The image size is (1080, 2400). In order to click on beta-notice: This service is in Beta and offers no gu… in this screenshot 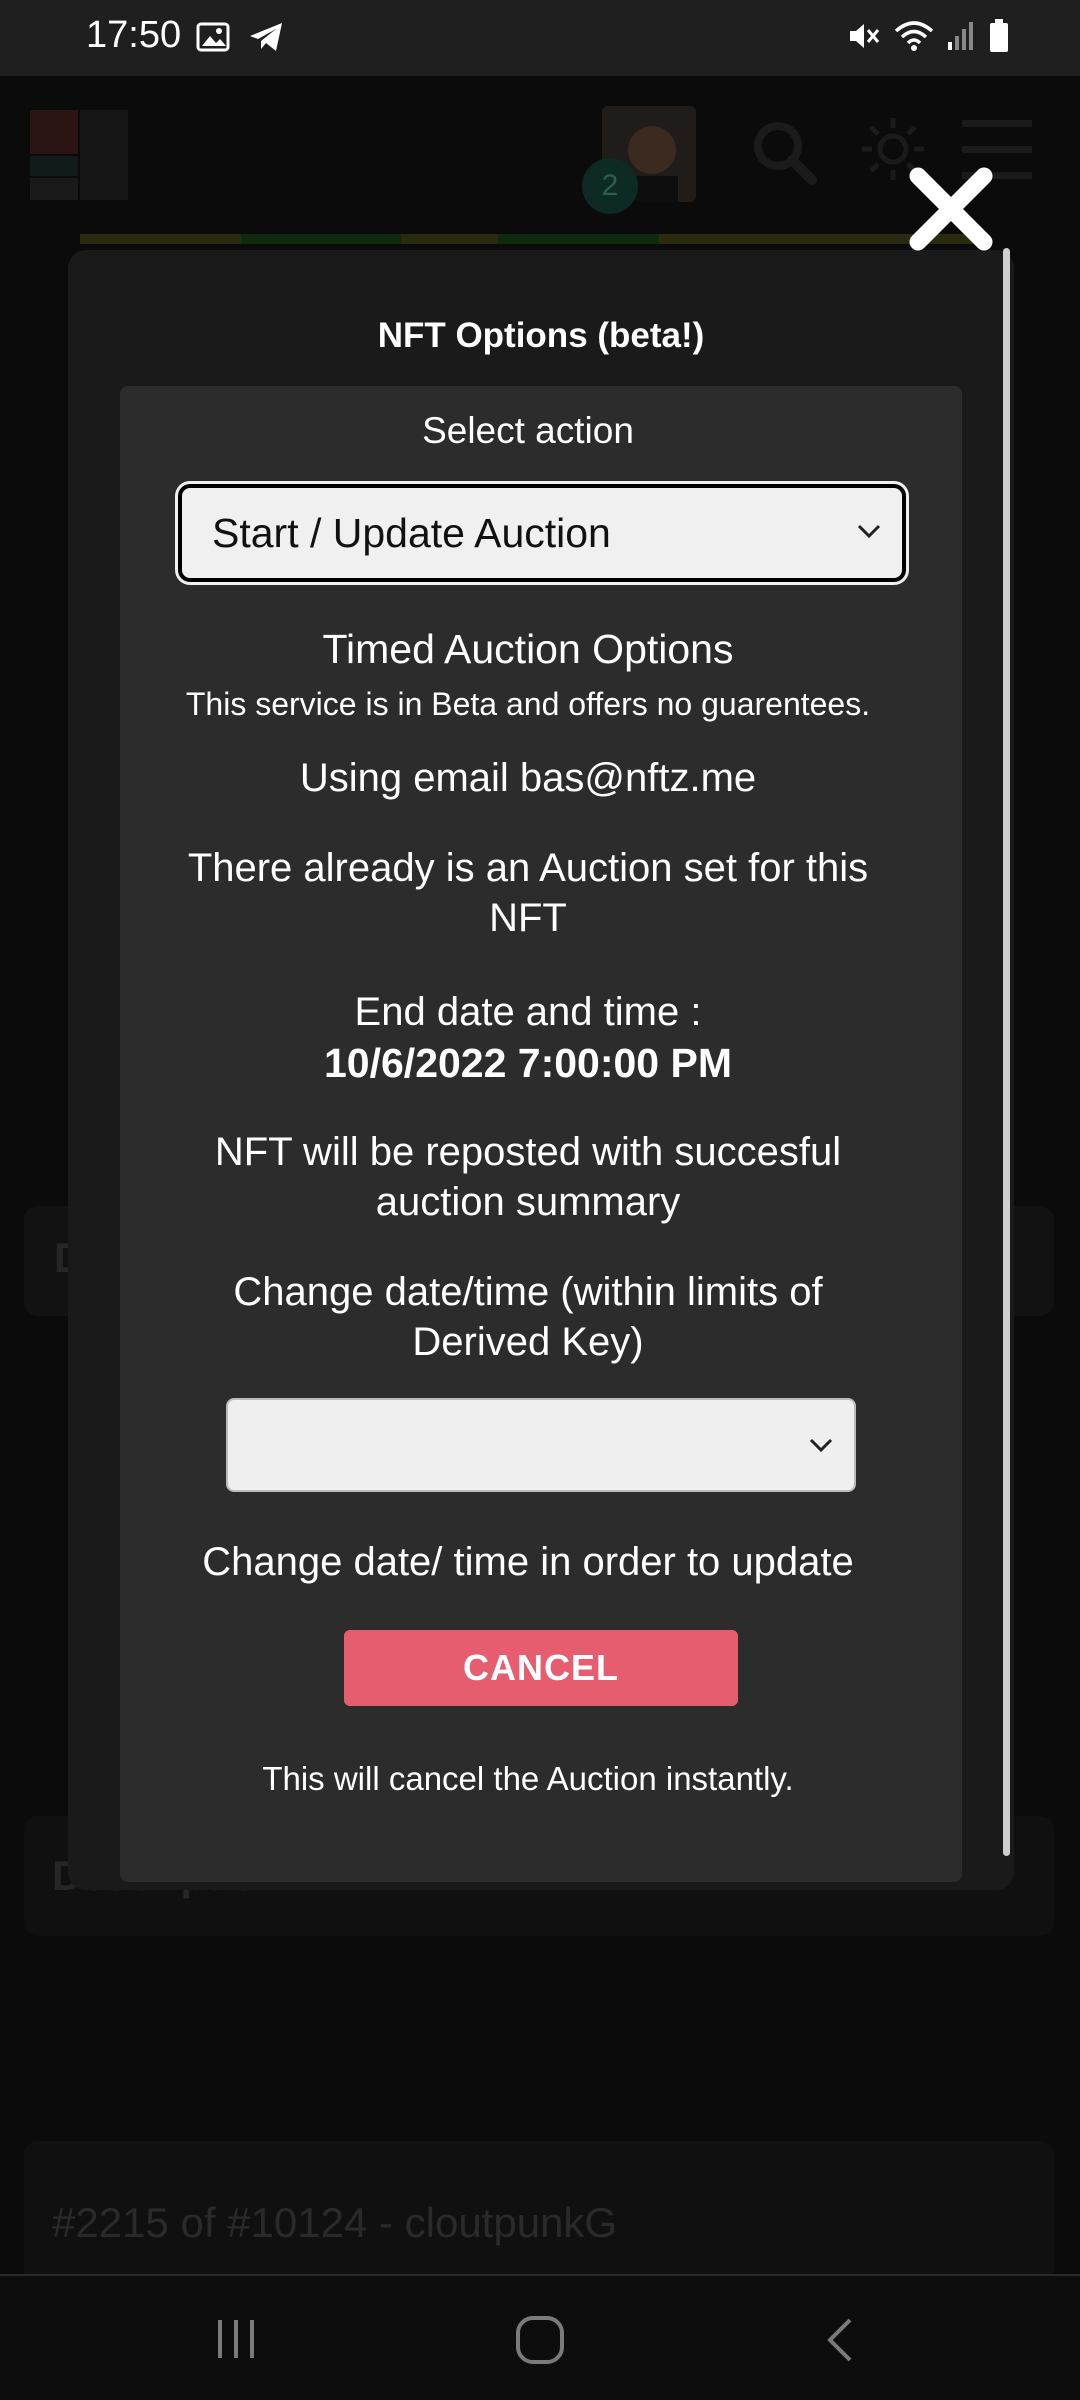, I will do `click(528, 704)`.